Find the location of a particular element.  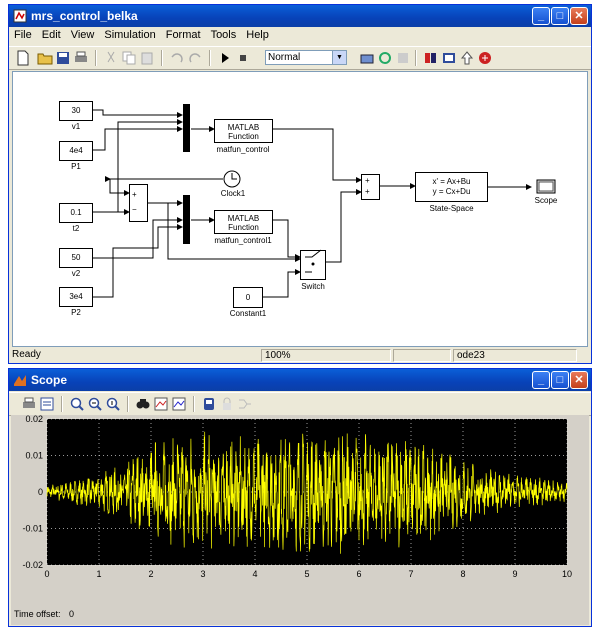

redo-icon is located at coordinates (195, 58).